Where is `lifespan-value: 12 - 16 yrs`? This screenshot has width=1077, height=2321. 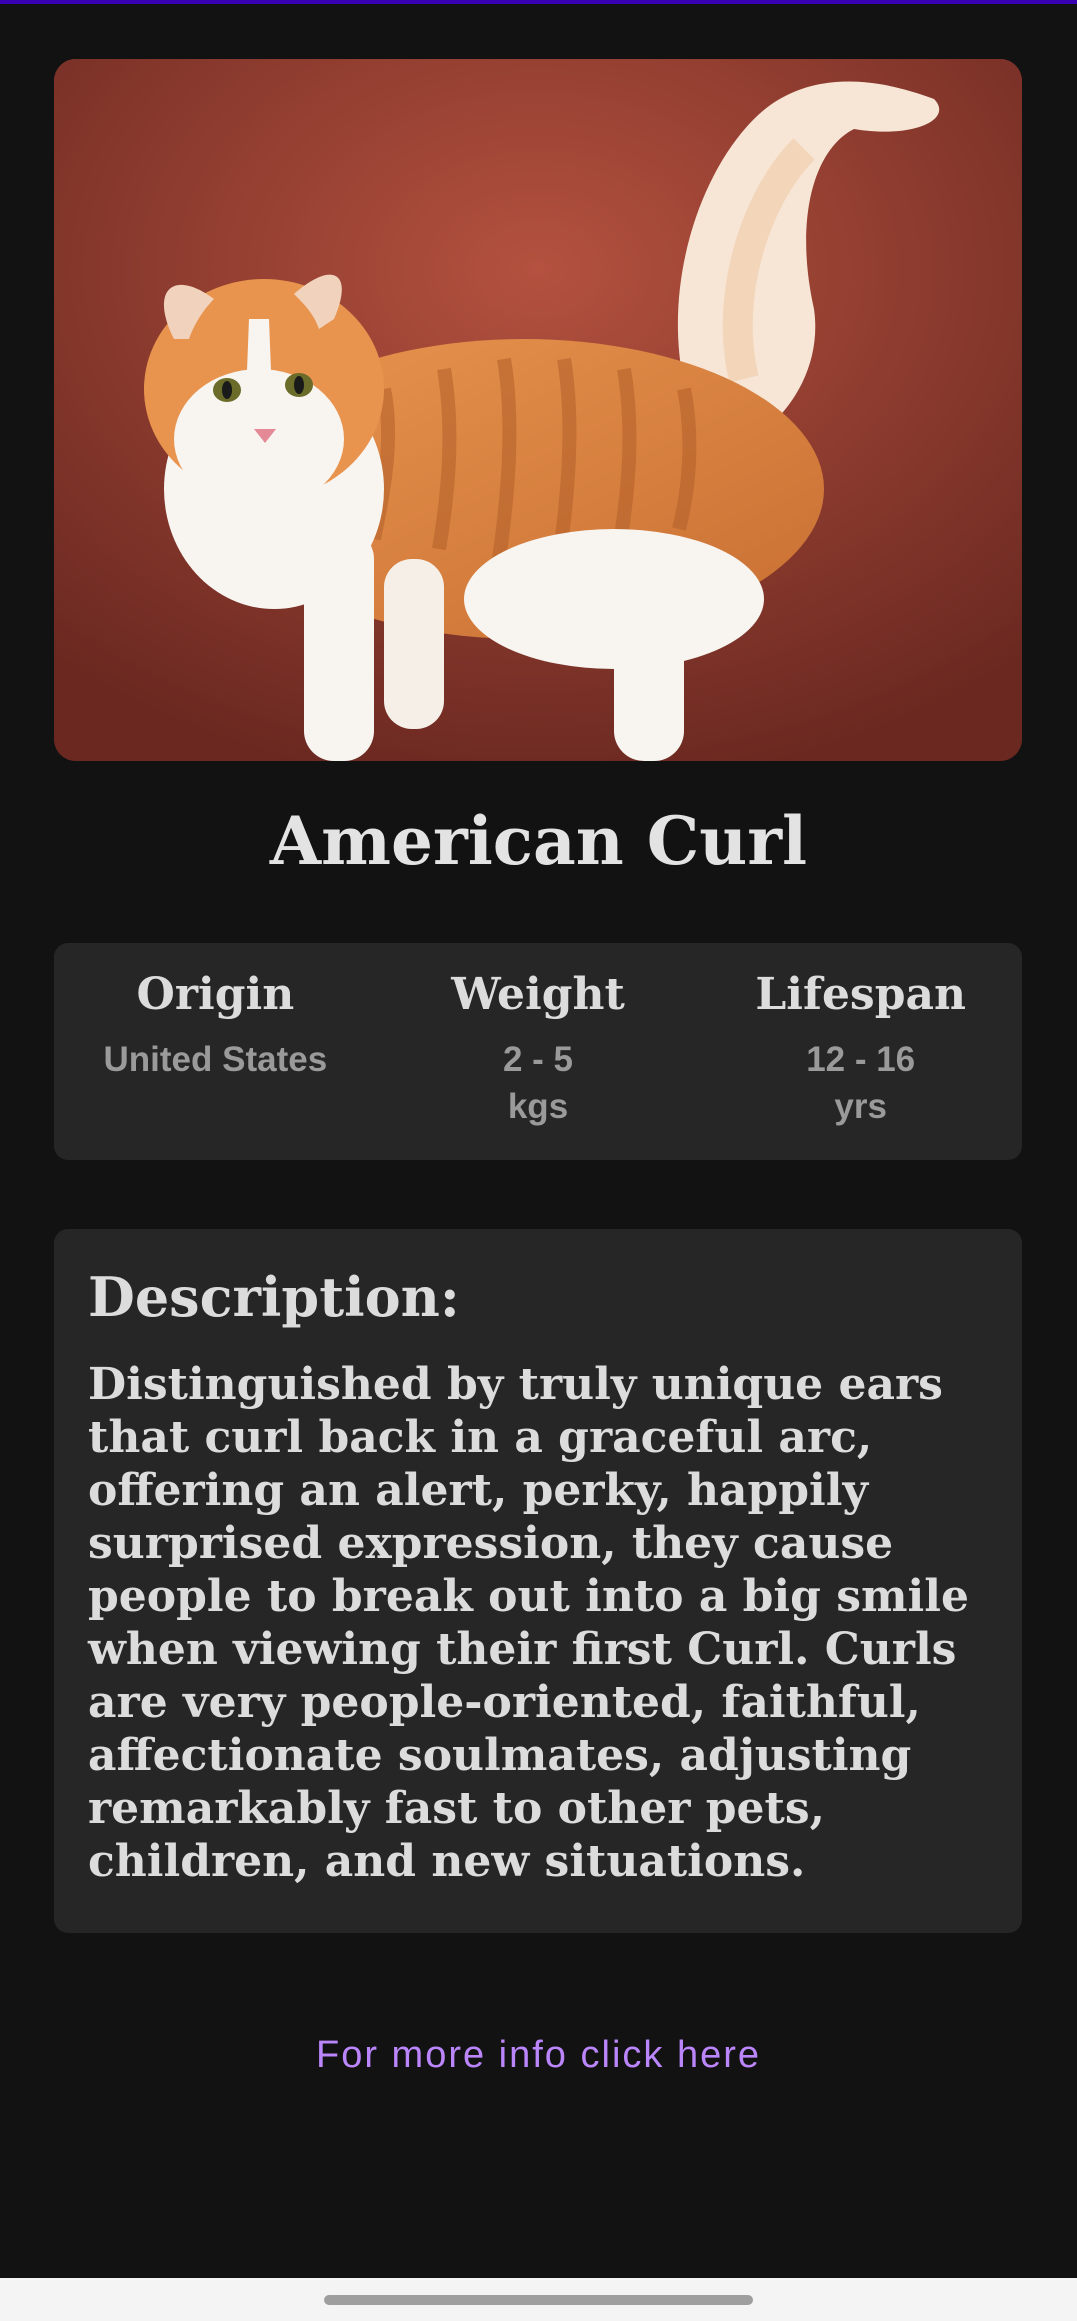
lifespan-value: 12 - 16 yrs is located at coordinates (861, 1083).